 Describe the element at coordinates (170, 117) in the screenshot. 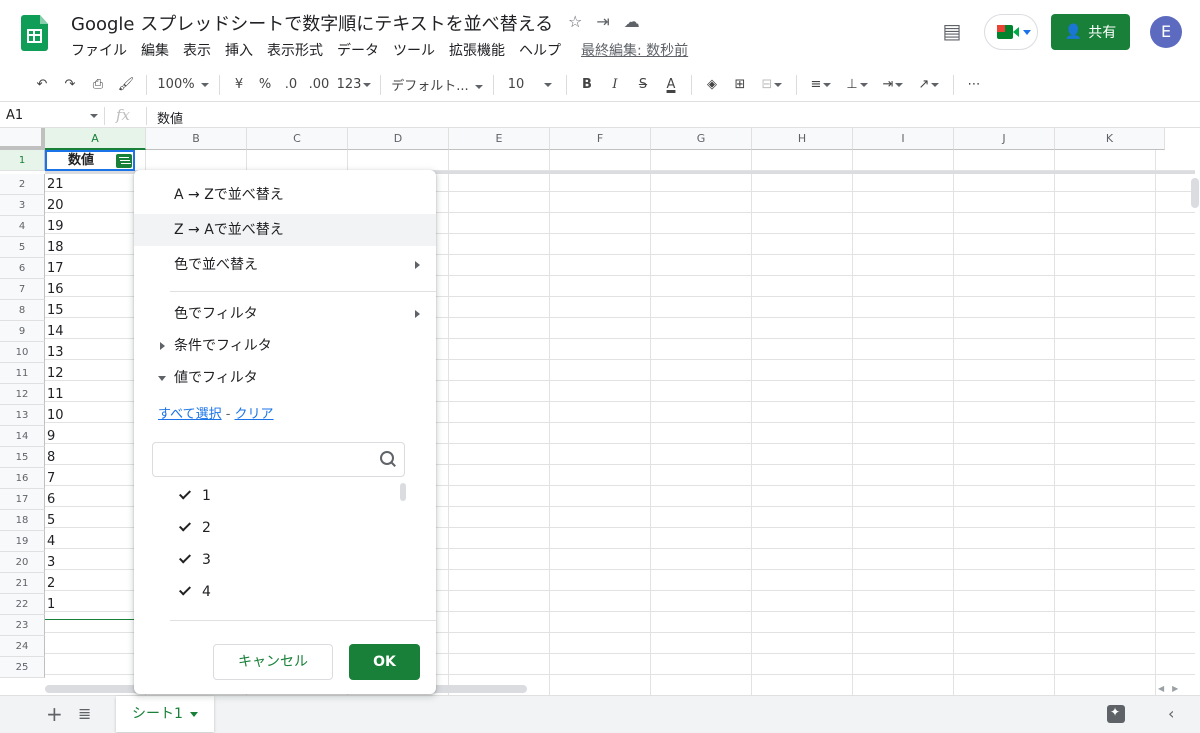

I see `formula-input: 数値` at that location.